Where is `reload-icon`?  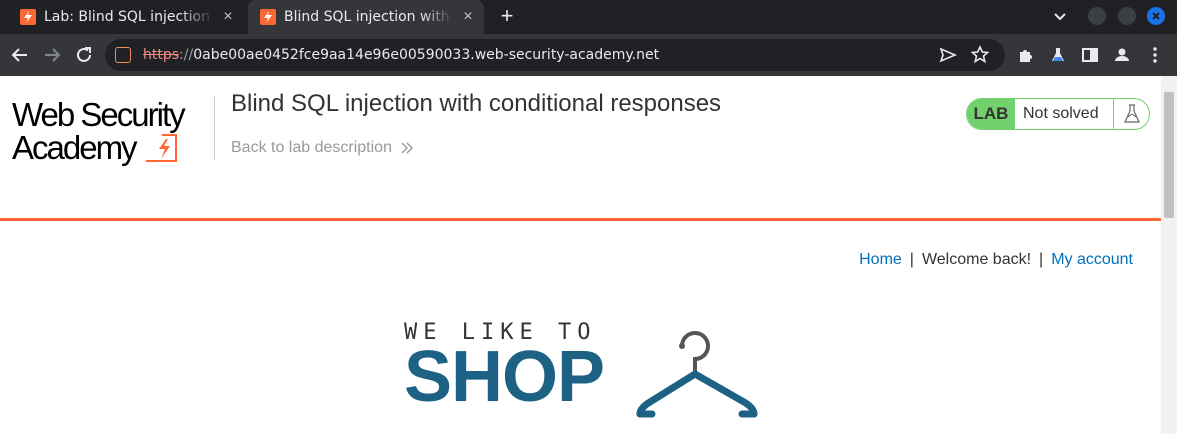
reload-icon is located at coordinates (84, 55).